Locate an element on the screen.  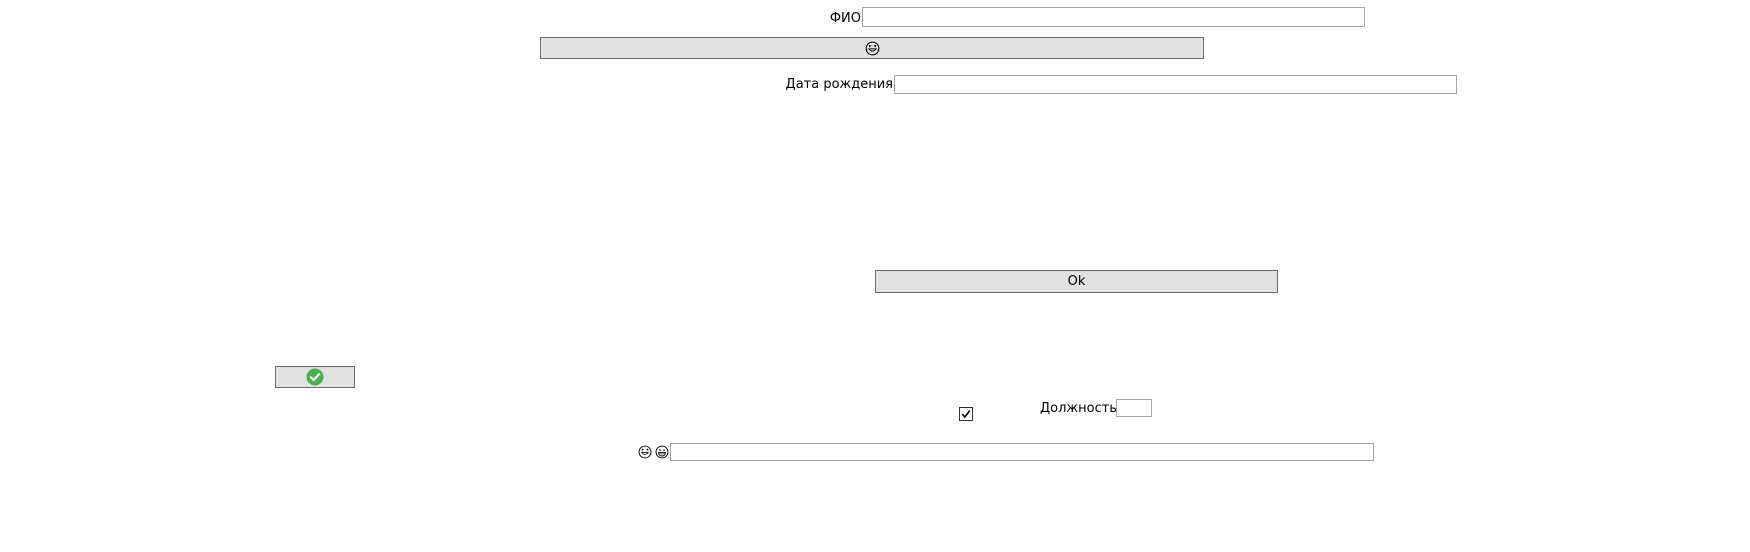
ok-button: Ok is located at coordinates (1076, 281).